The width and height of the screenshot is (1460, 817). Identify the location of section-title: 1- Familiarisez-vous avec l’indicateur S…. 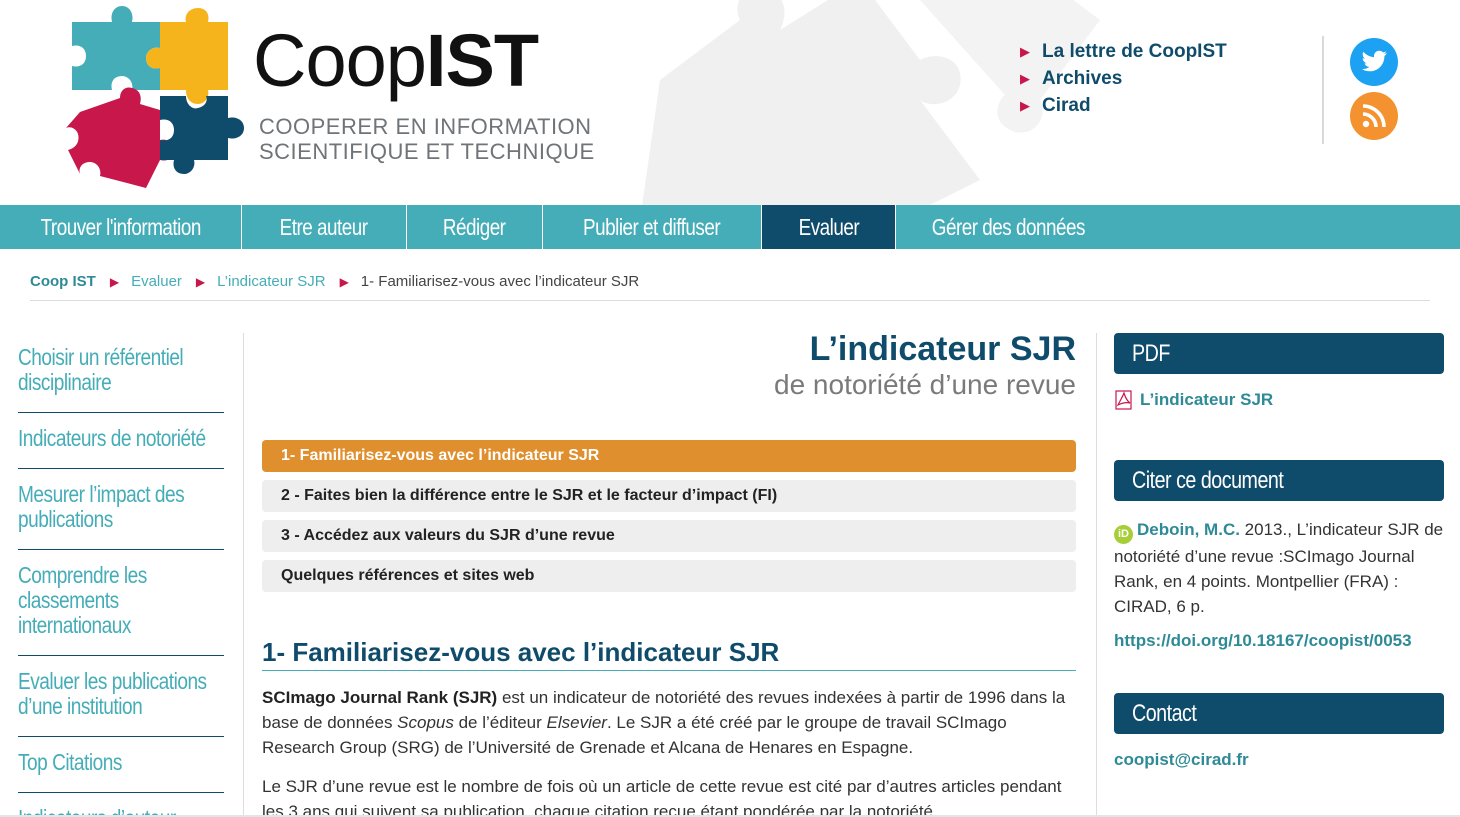
(669, 653).